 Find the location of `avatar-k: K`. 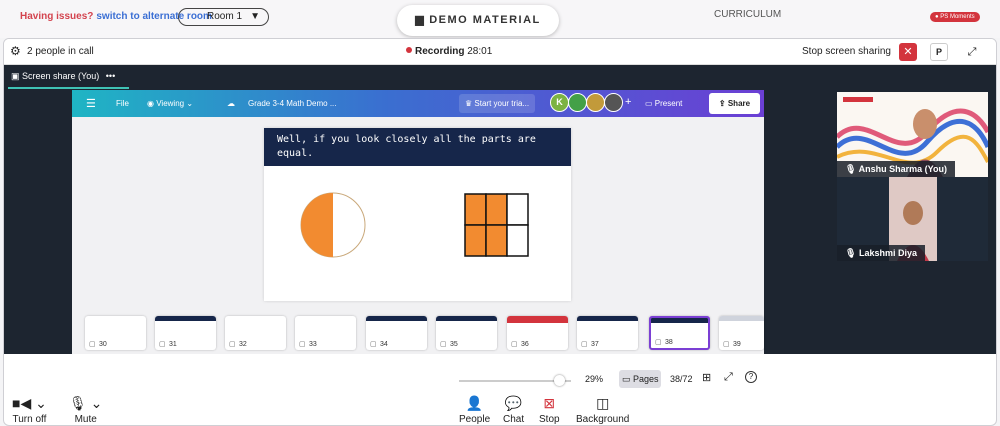

avatar-k: K is located at coordinates (559, 102).